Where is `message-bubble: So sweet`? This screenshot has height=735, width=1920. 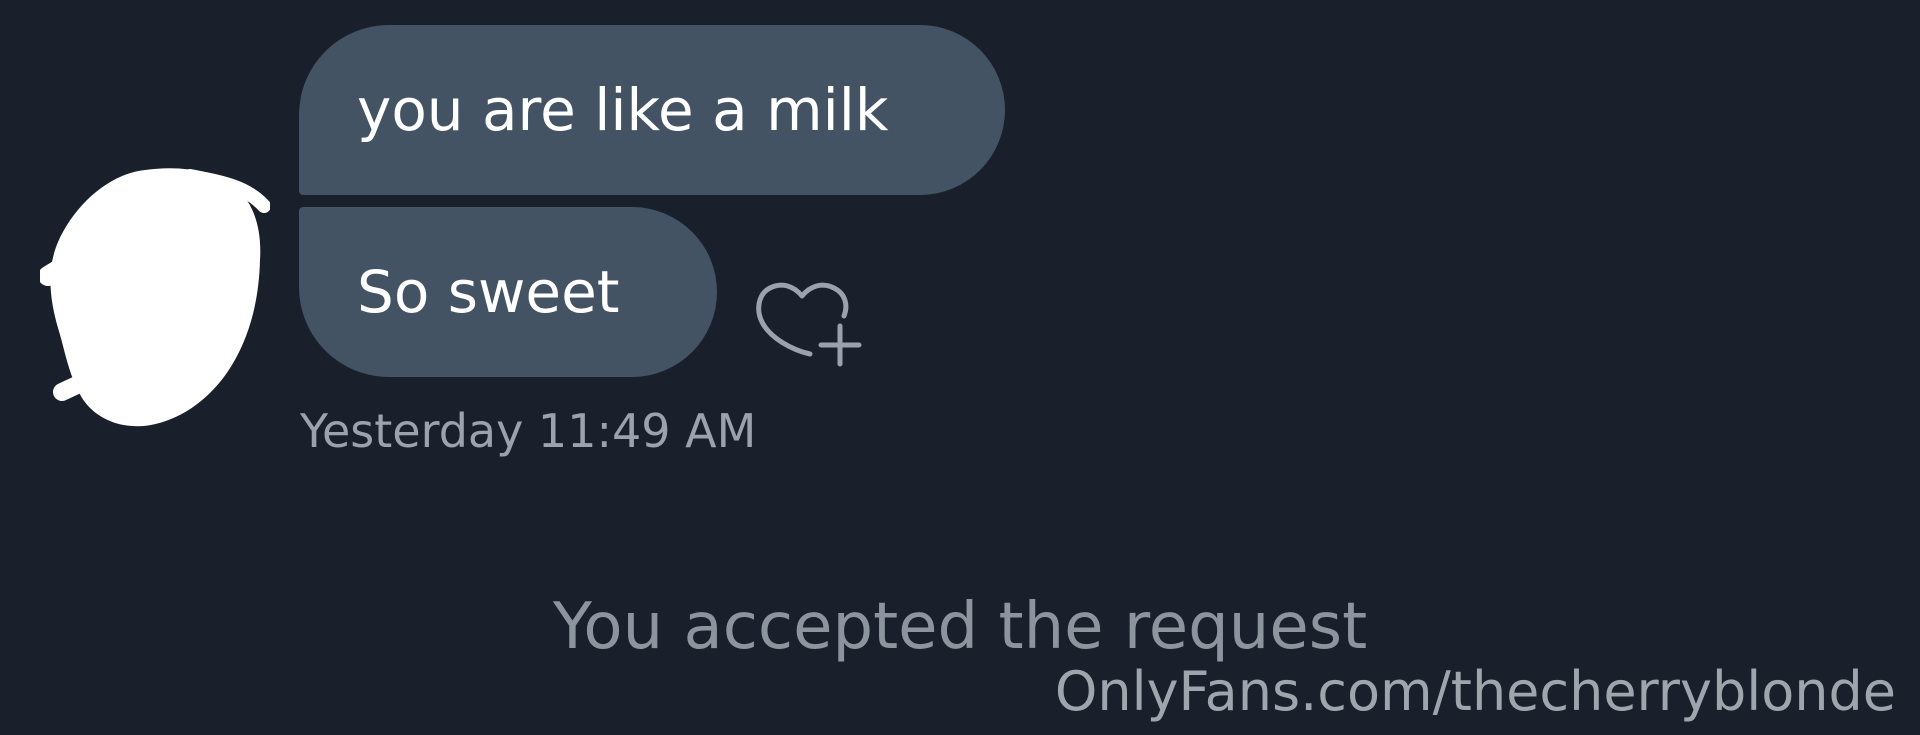
message-bubble: So sweet is located at coordinates (508, 292).